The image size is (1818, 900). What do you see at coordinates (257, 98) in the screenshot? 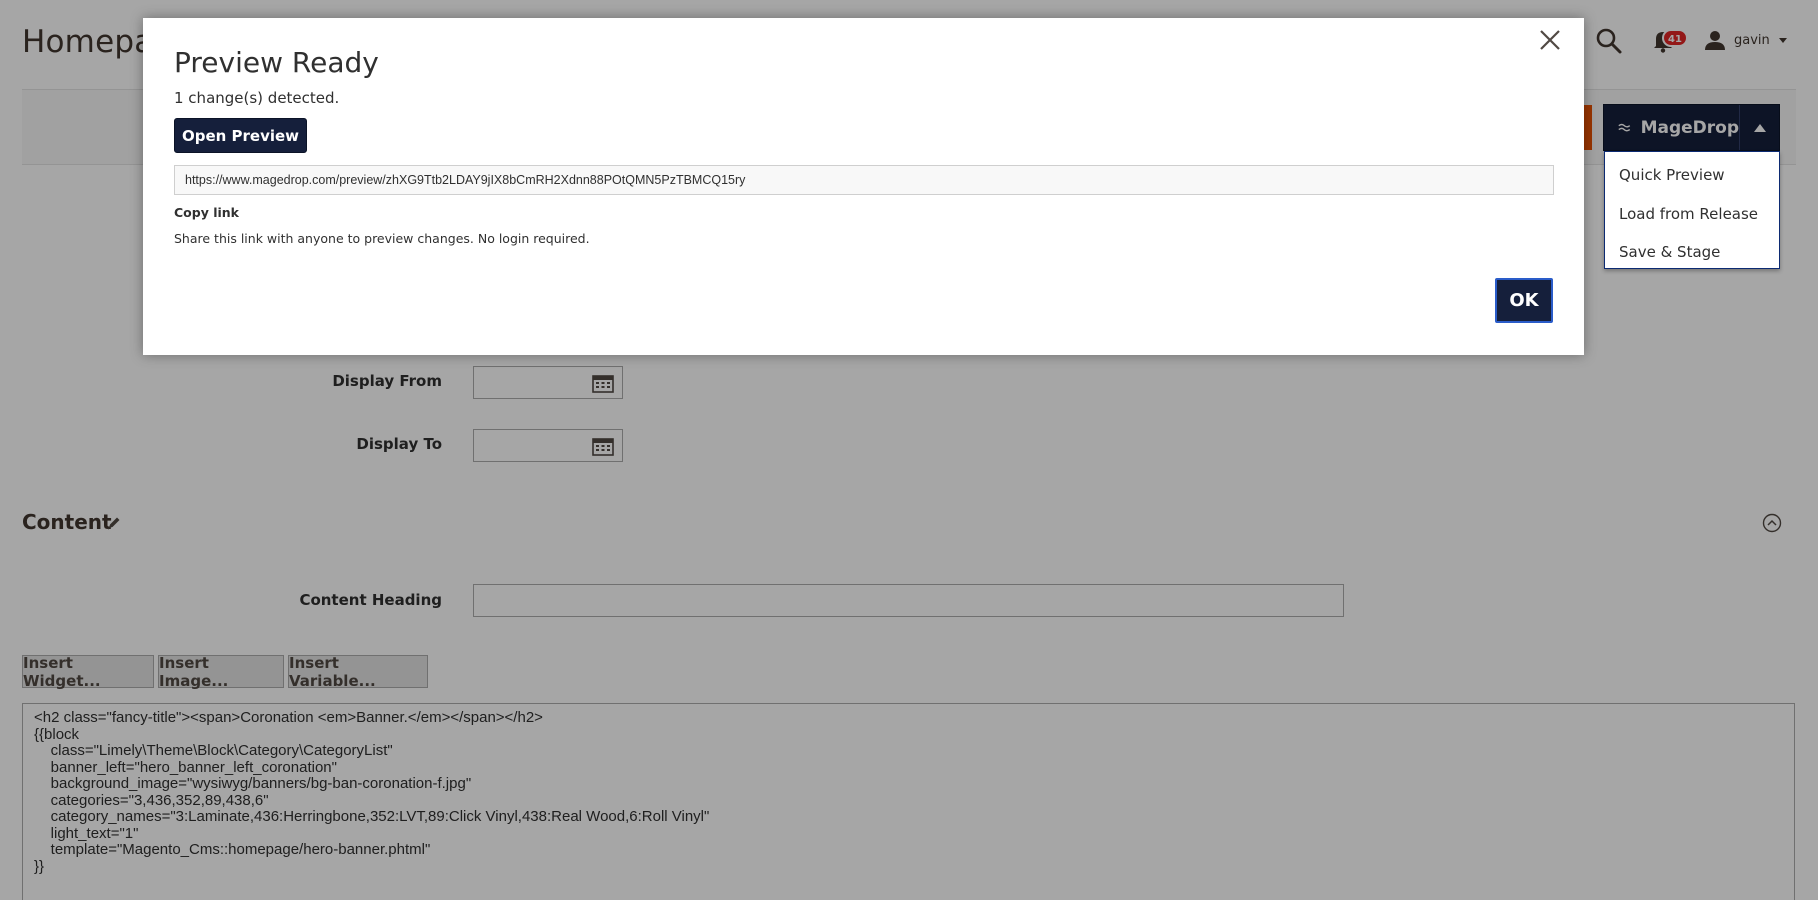
I see `changes-detected-text: 1 change(s) detected.` at bounding box center [257, 98].